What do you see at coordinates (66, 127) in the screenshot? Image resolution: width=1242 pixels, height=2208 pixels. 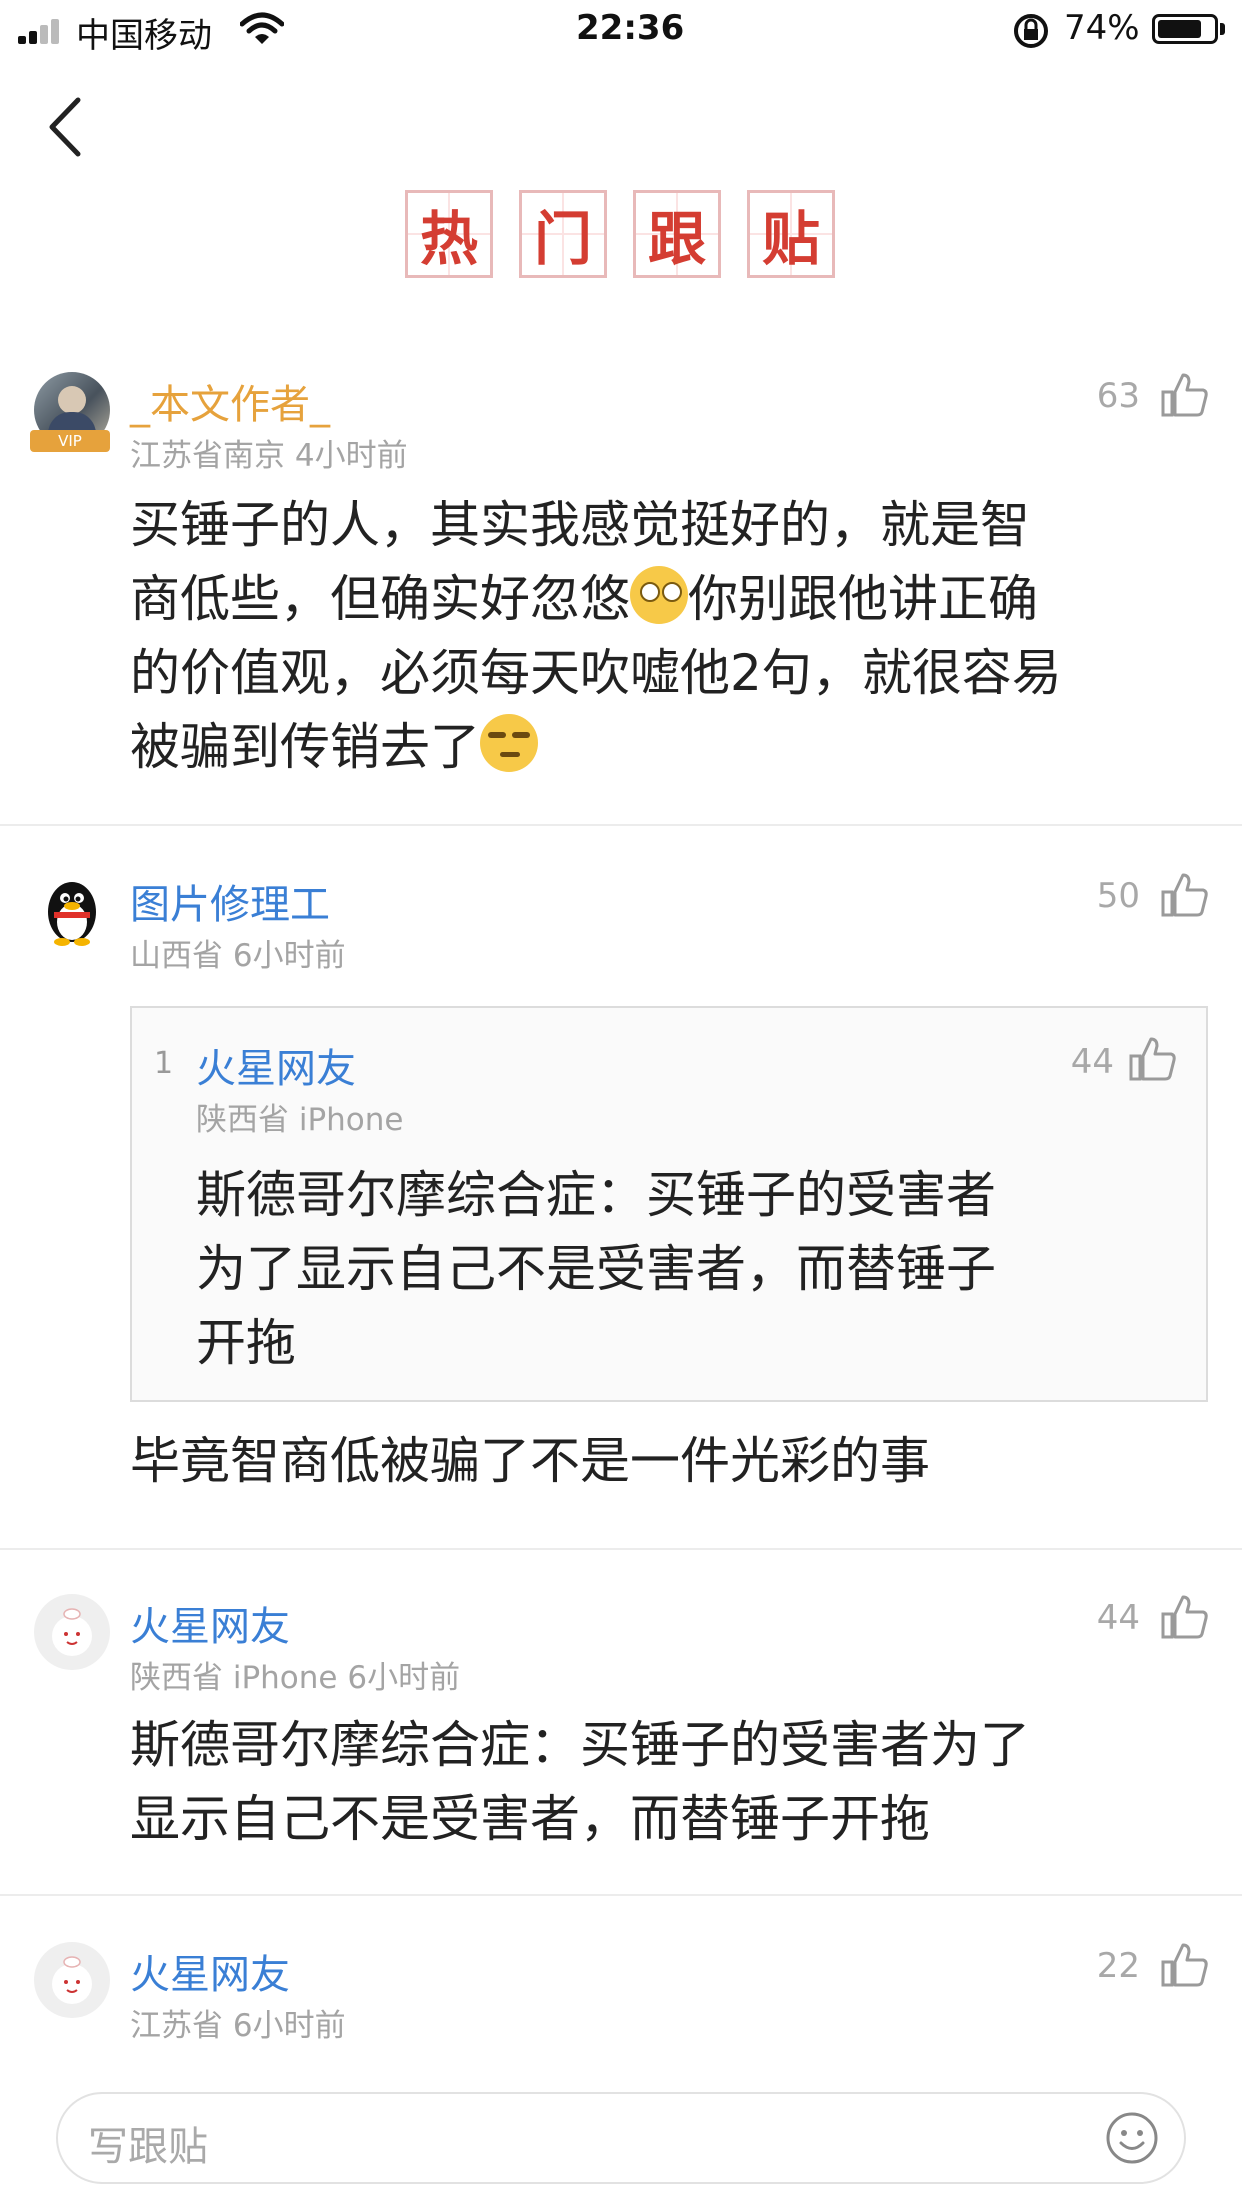 I see `back-arrow-icon` at bounding box center [66, 127].